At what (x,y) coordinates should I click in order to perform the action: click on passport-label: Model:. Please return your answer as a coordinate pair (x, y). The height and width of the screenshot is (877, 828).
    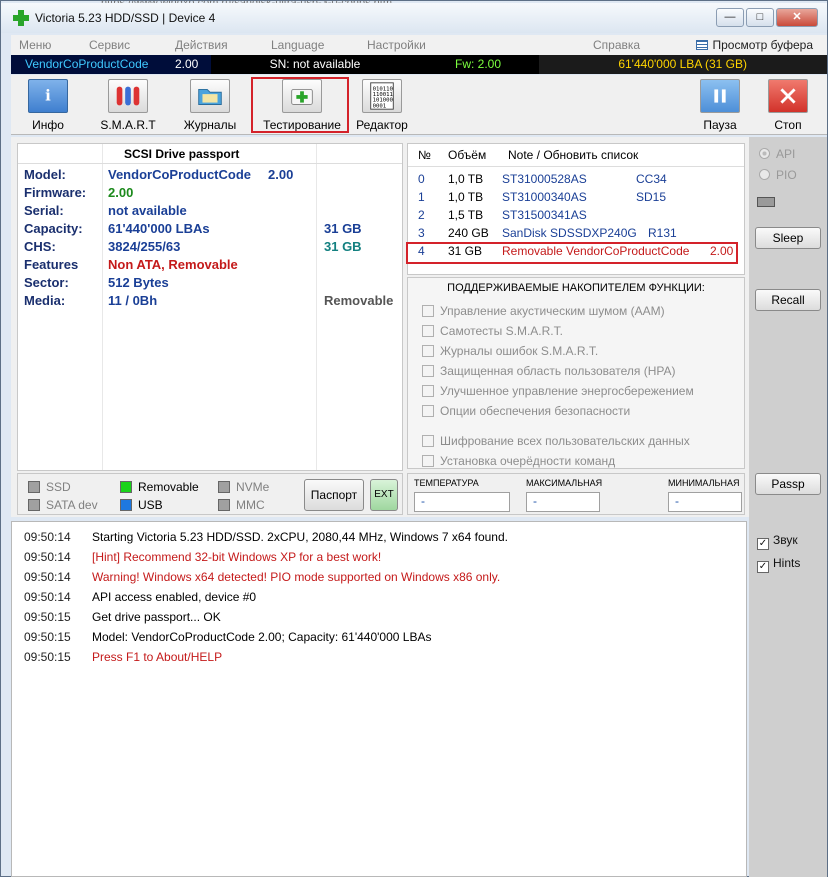
    Looking at the image, I should click on (45, 174).